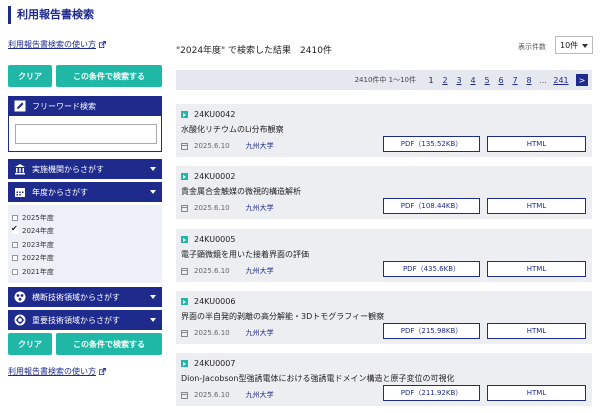 The image size is (600, 413). I want to click on report-title: 電子顕微鏡を用いた接着界面の評価, so click(245, 254).